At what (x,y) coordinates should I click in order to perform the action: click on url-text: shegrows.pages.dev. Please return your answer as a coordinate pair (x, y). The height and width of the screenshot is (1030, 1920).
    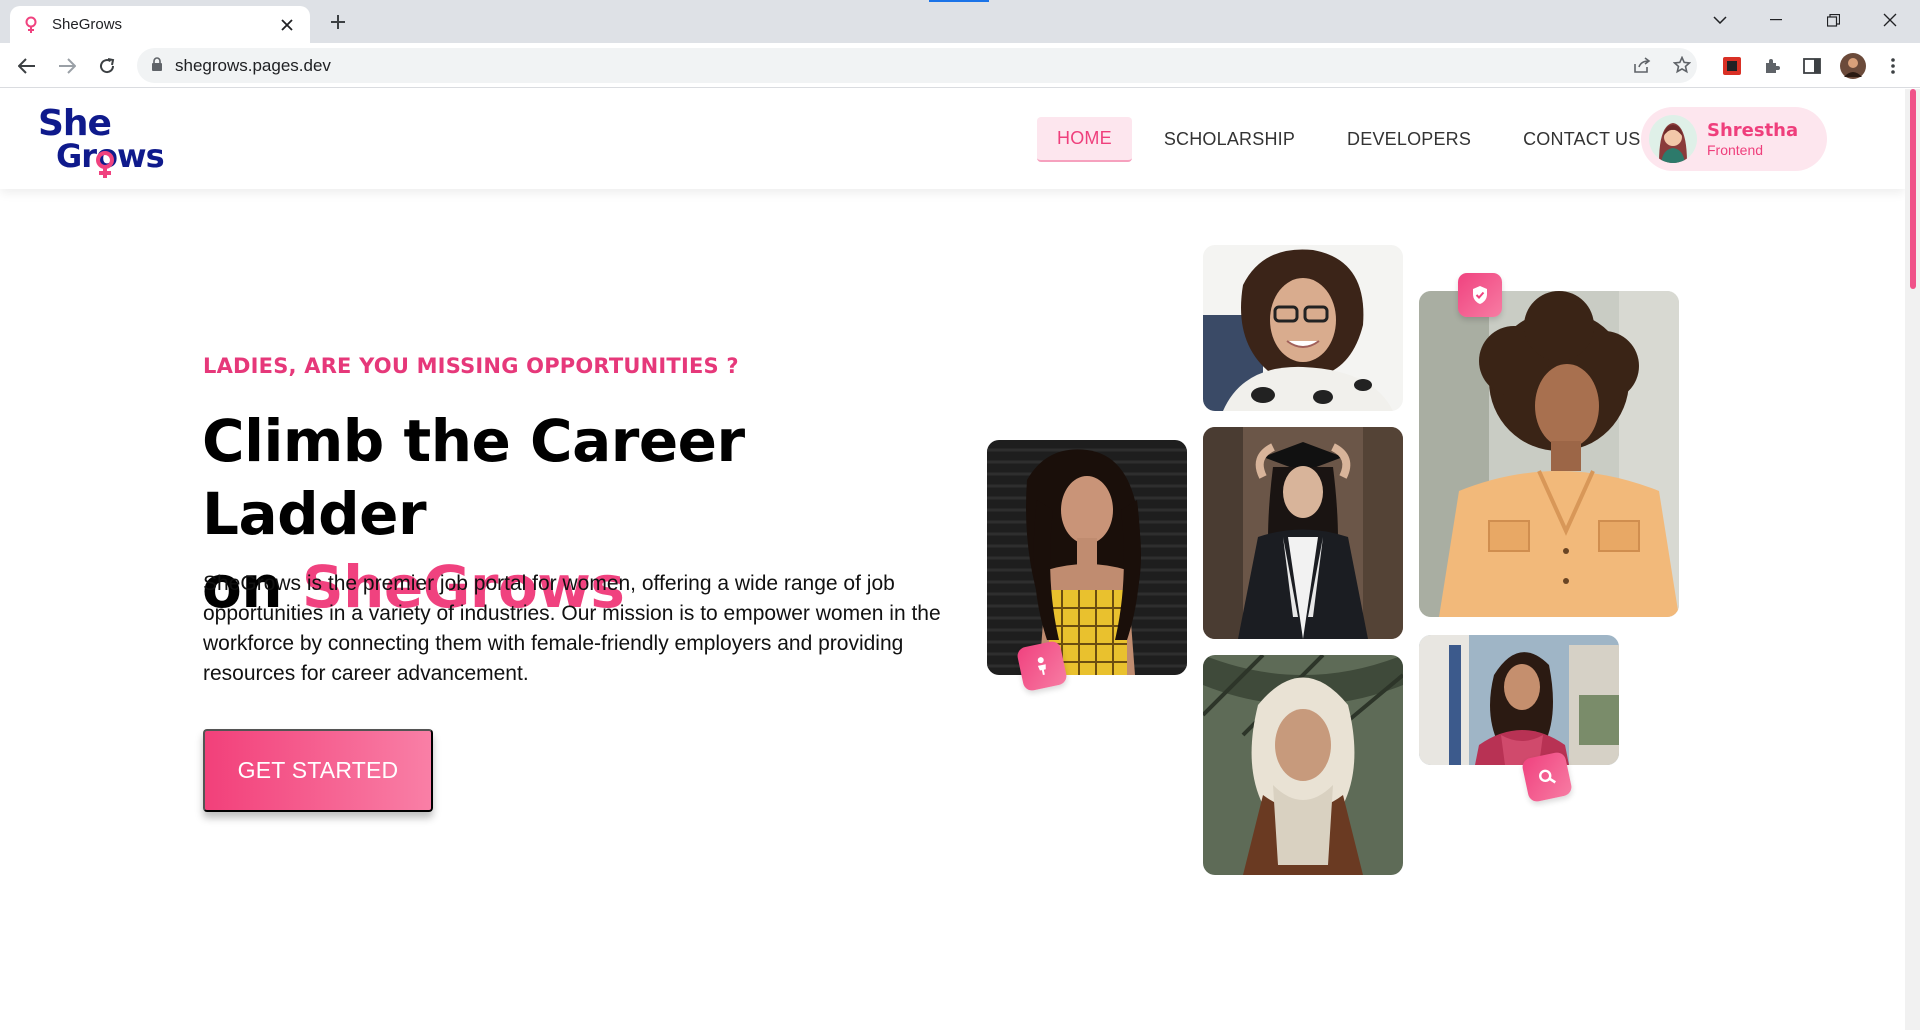
    Looking at the image, I should click on (253, 66).